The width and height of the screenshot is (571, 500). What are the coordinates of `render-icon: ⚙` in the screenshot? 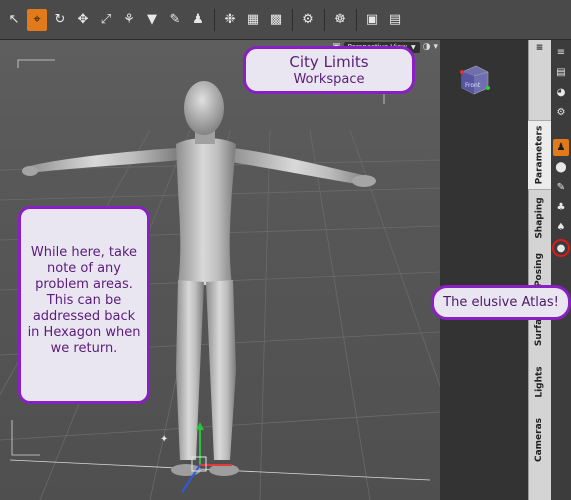 It's located at (308, 20).